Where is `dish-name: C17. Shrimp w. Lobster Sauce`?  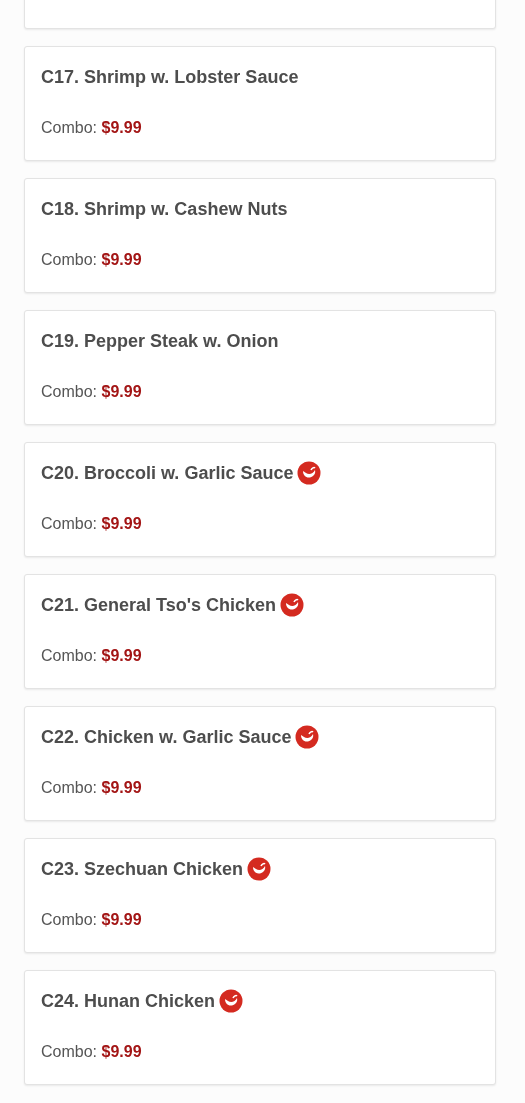 dish-name: C17. Shrimp w. Lobster Sauce is located at coordinates (170, 77).